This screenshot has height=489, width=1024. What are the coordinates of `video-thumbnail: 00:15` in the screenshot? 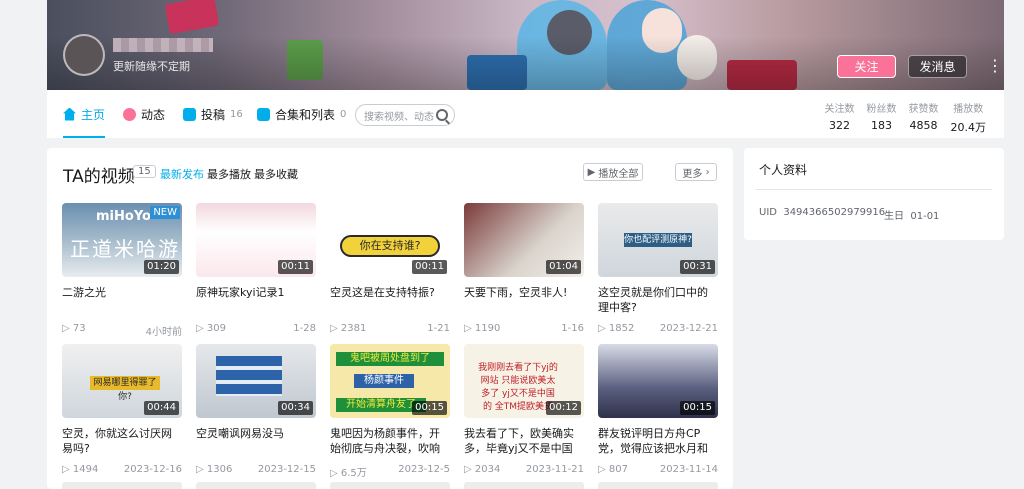 It's located at (658, 381).